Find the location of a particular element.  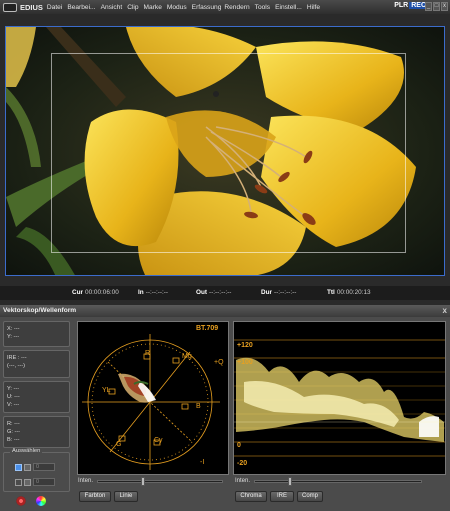

menu-clip: Clip is located at coordinates (132, 7).